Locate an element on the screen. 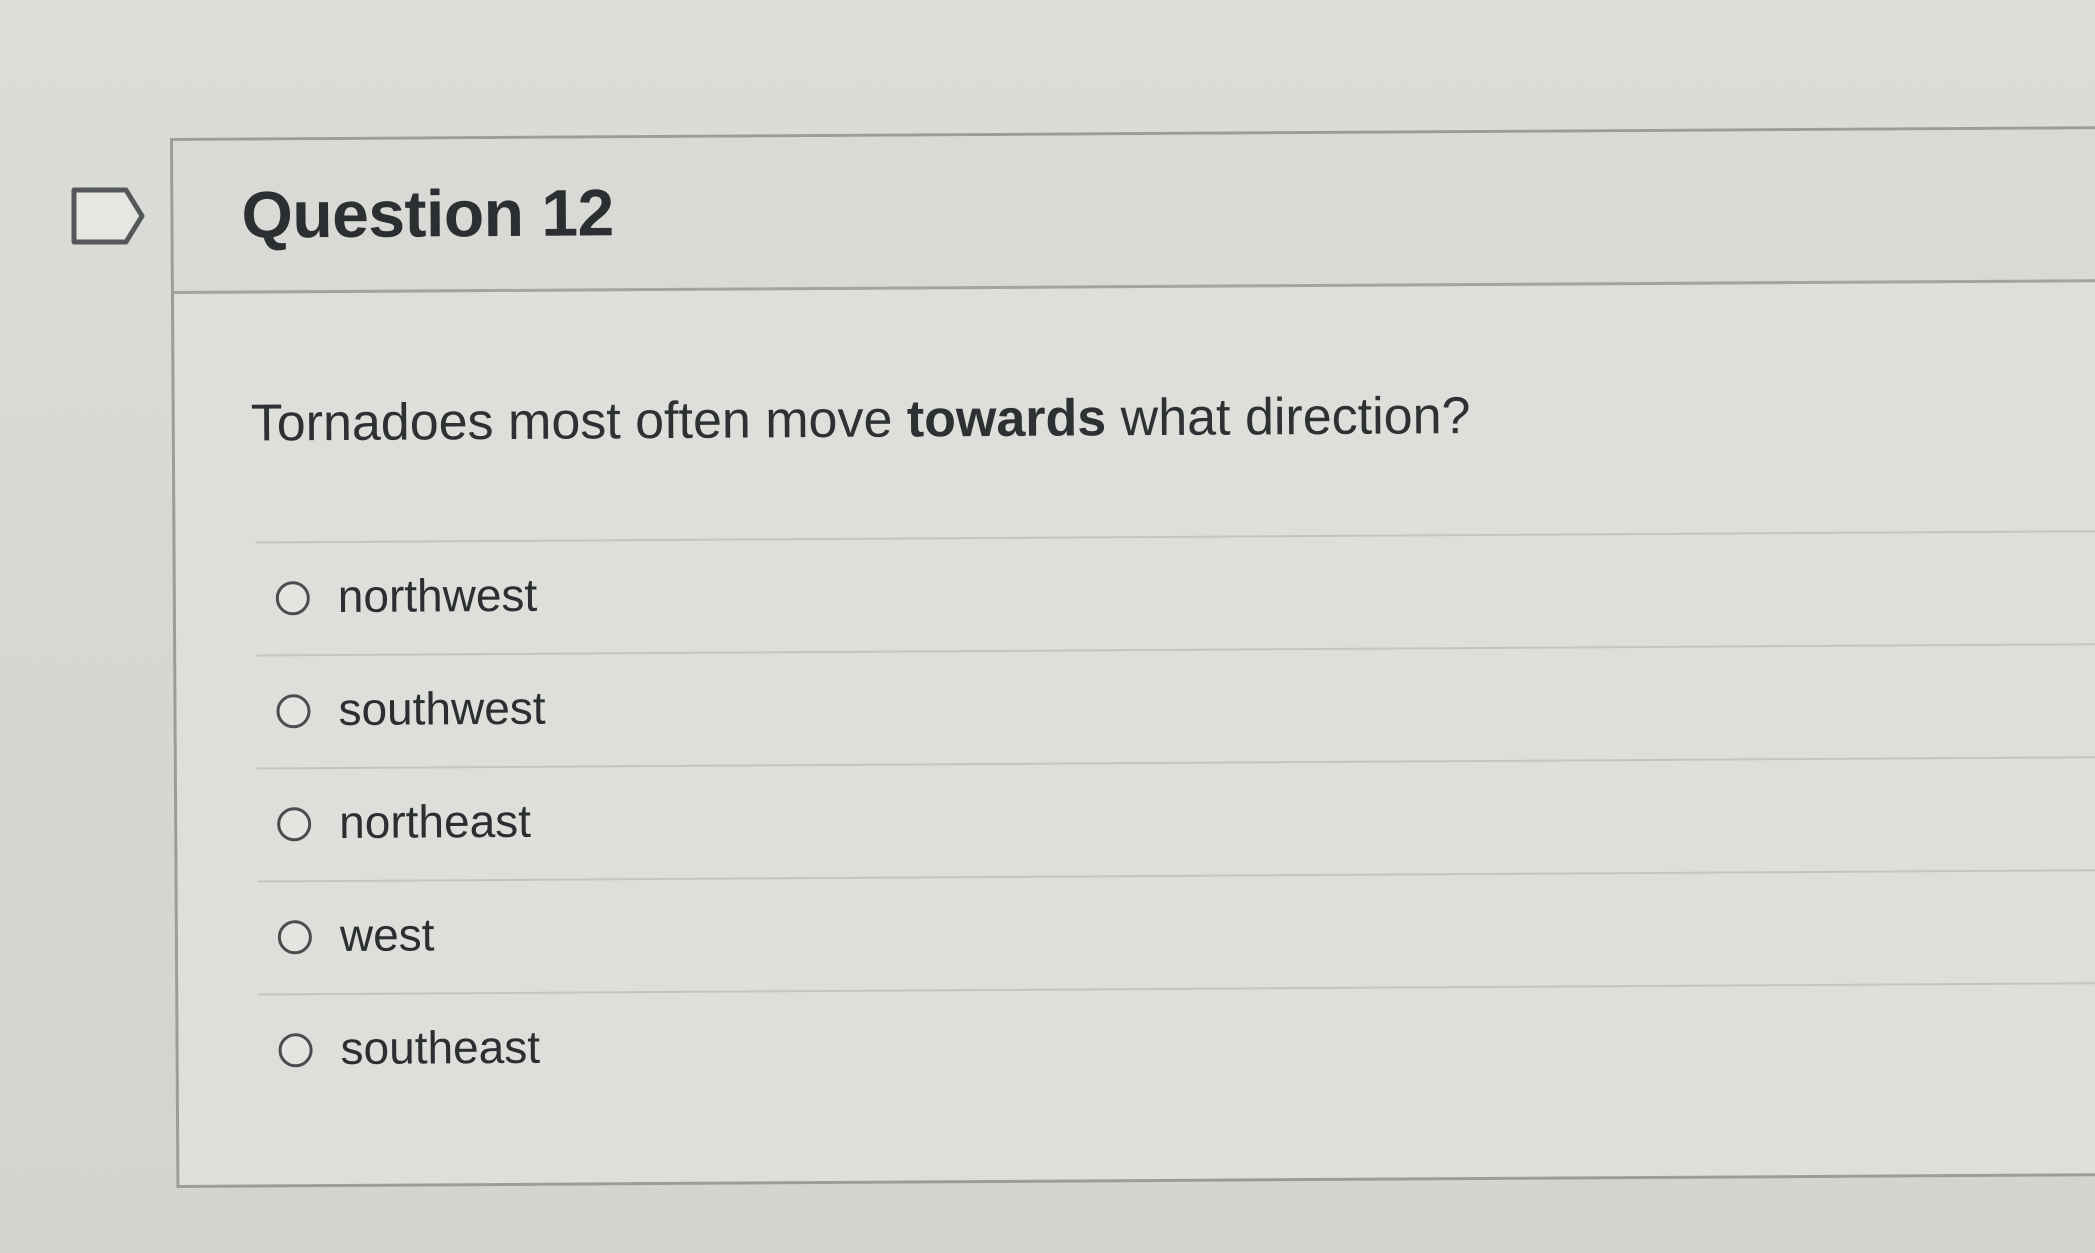  answer-label: northeast is located at coordinates (435, 821).